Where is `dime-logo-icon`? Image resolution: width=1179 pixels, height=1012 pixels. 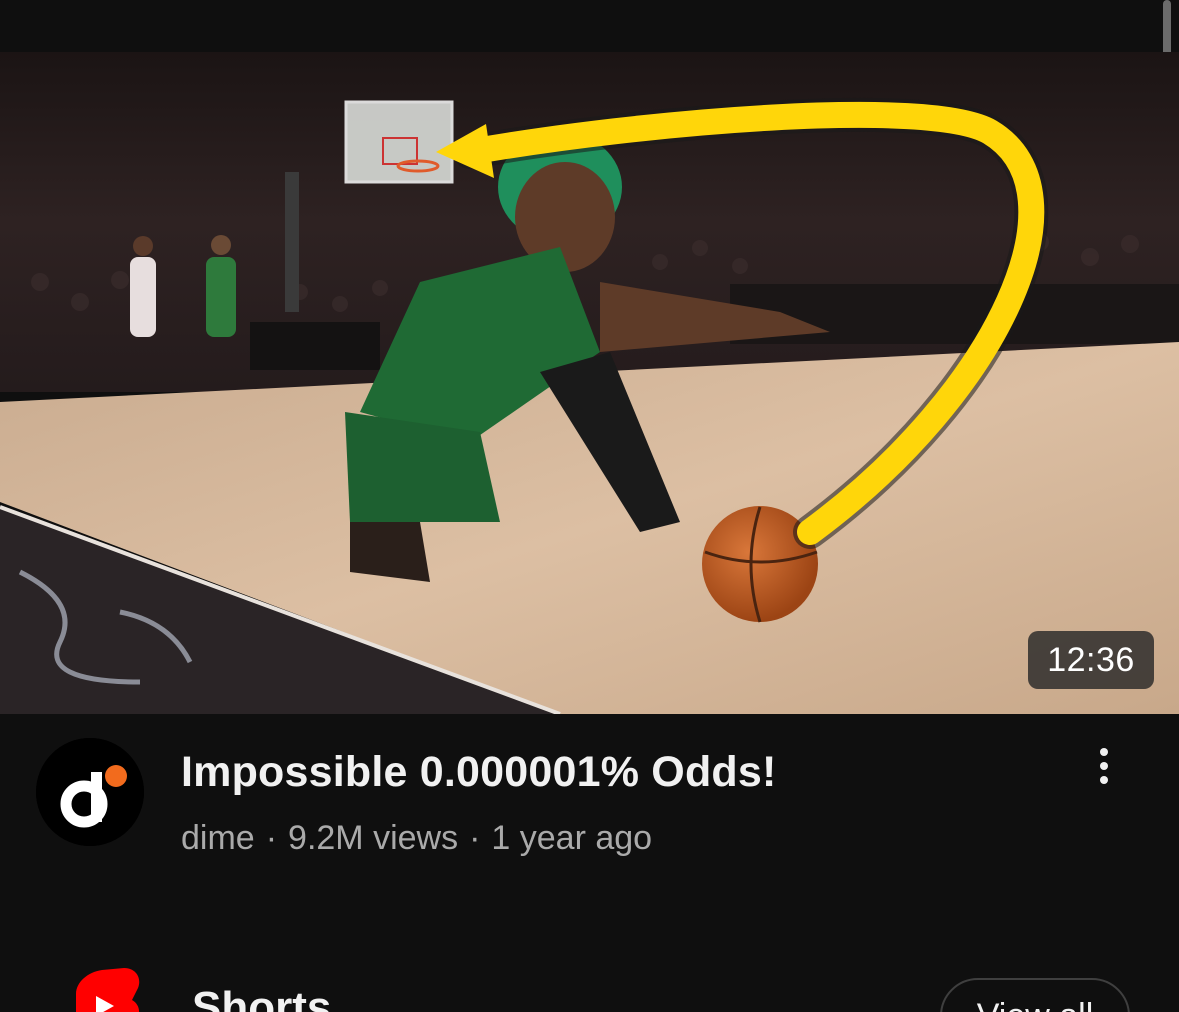 dime-logo-icon is located at coordinates (90, 792).